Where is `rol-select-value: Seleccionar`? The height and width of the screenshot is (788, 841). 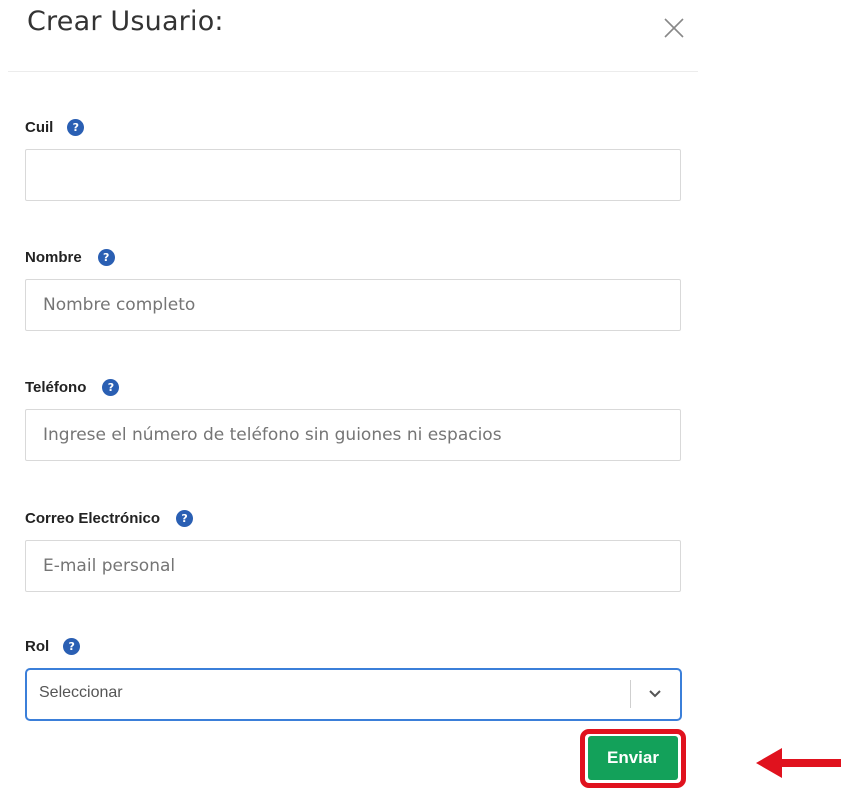 rol-select-value: Seleccionar is located at coordinates (81, 692).